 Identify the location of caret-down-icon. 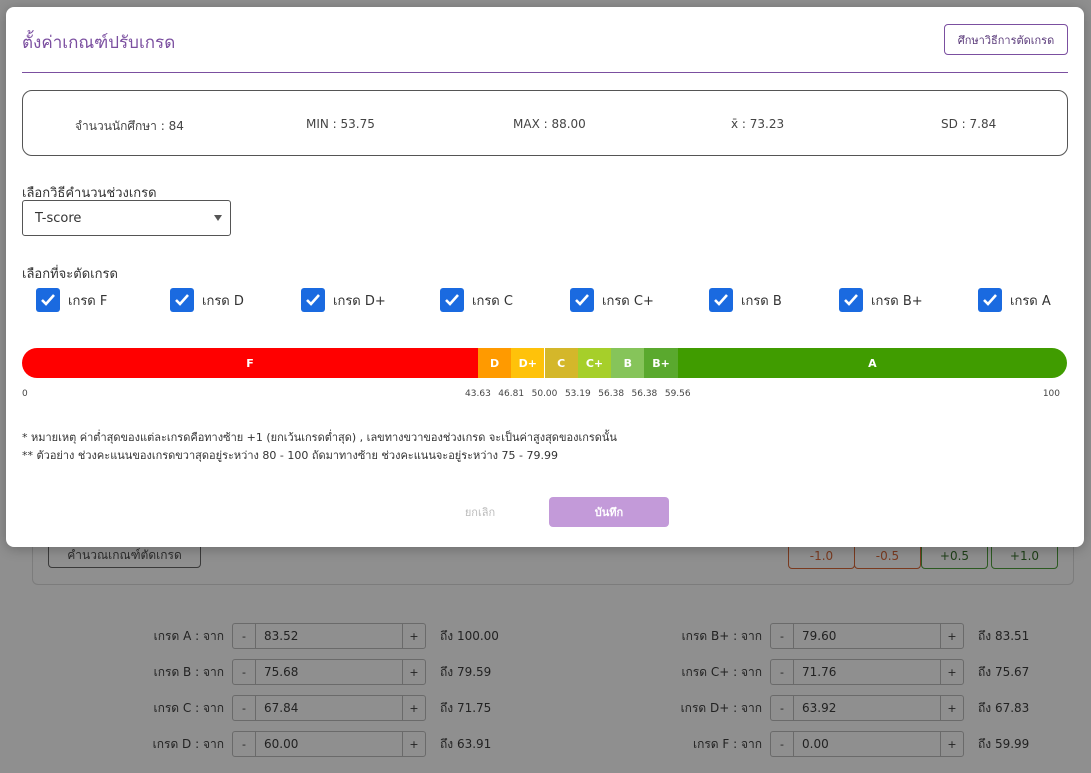
(218, 218).